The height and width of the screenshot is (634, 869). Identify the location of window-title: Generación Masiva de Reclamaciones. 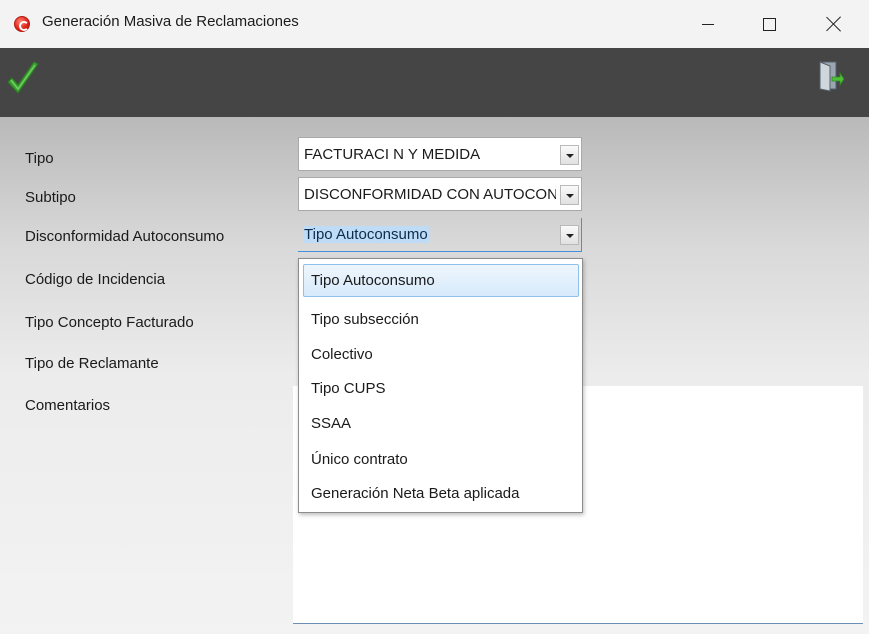
(170, 21).